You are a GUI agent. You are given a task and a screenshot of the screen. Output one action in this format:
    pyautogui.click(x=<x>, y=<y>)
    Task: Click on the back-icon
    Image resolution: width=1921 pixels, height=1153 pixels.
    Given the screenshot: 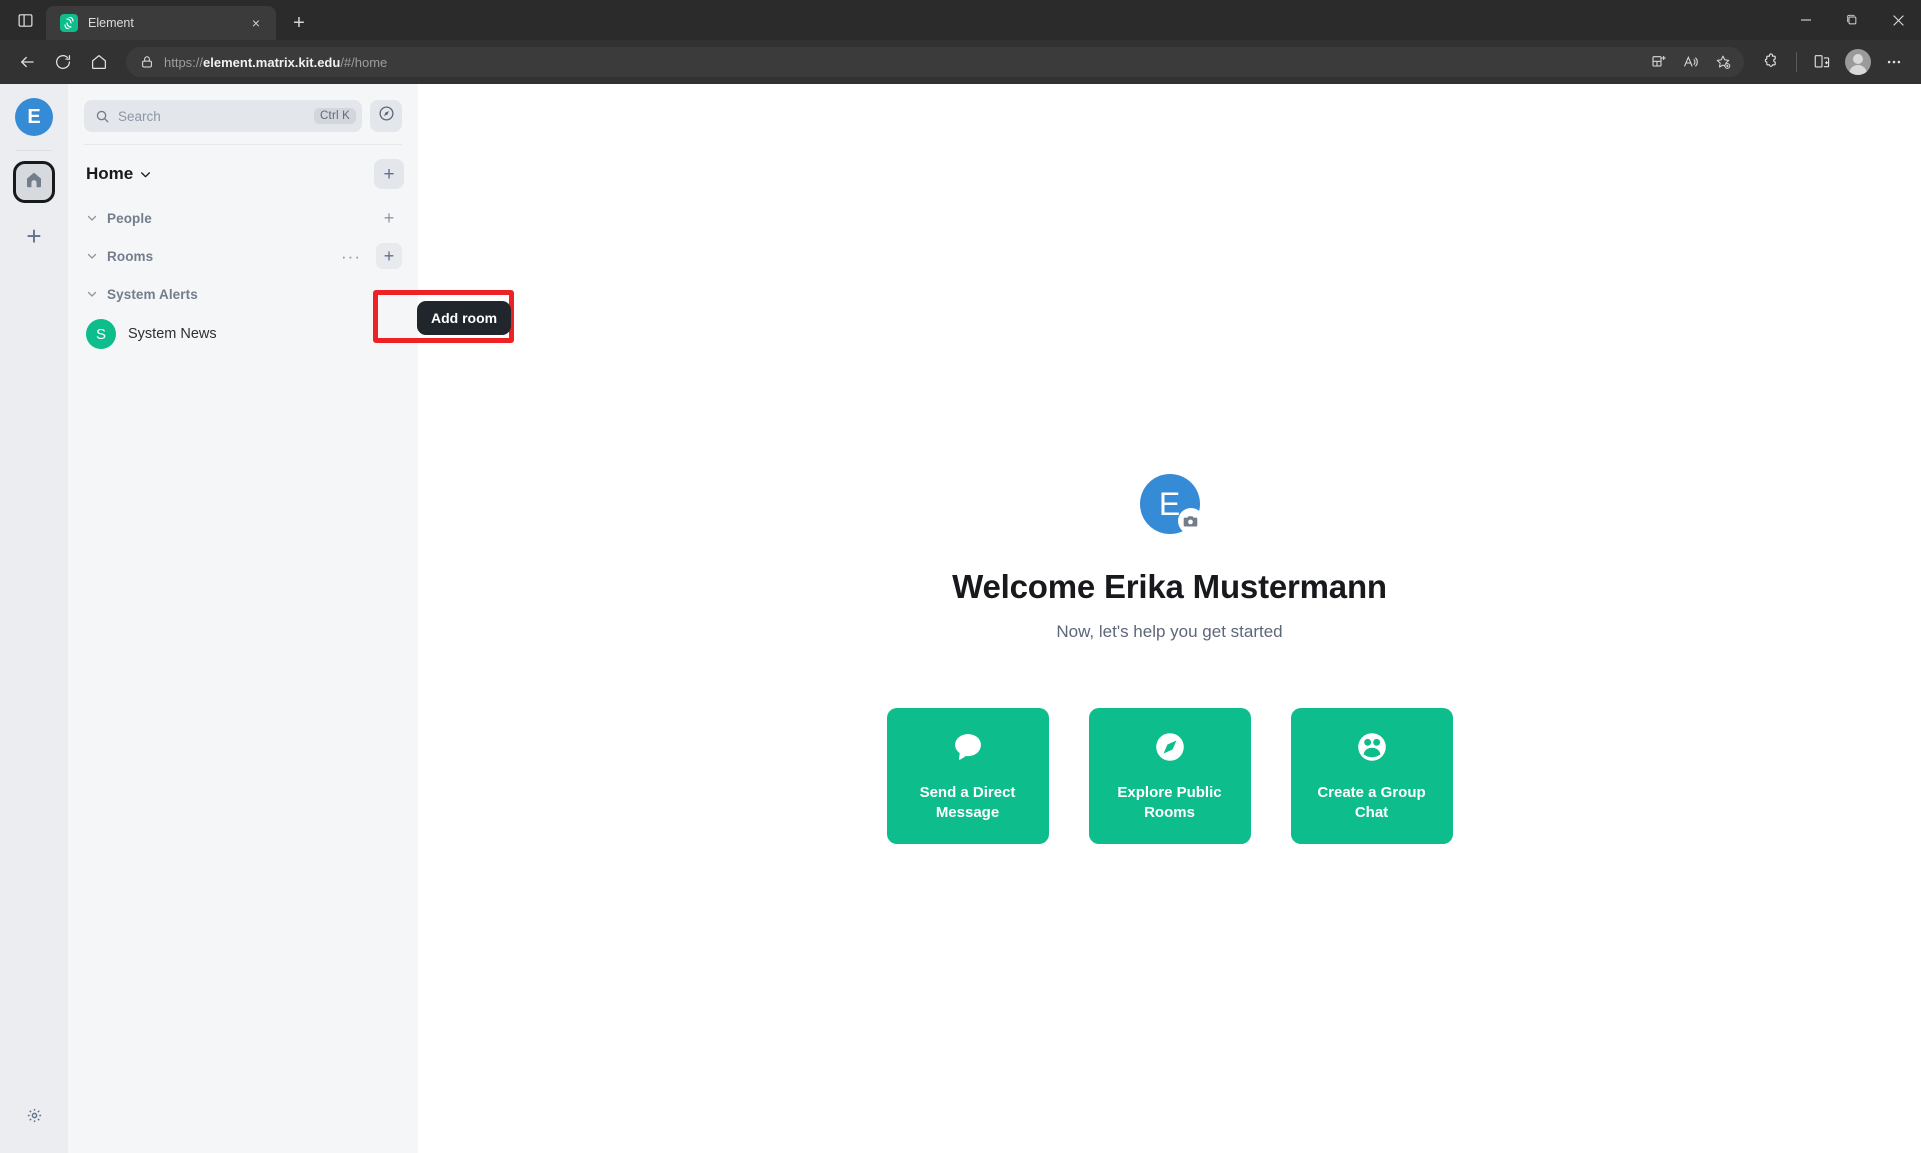 What is the action you would take?
    pyautogui.click(x=27, y=62)
    